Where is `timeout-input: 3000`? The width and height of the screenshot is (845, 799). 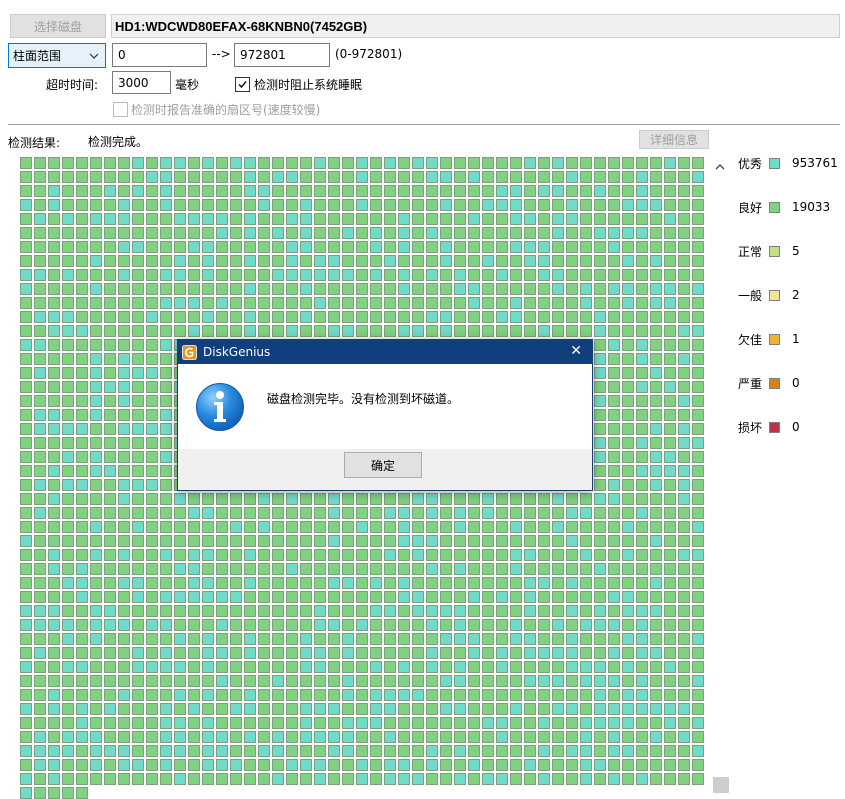
timeout-input: 3000 is located at coordinates (141, 82).